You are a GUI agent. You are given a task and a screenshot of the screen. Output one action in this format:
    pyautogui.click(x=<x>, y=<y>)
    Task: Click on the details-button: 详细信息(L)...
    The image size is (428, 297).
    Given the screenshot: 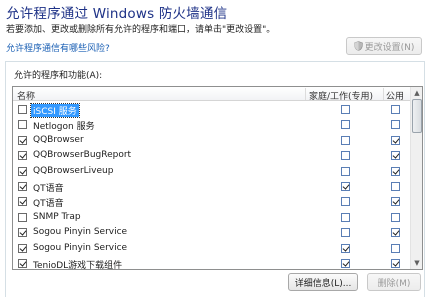 What is the action you would take?
    pyautogui.click(x=323, y=282)
    